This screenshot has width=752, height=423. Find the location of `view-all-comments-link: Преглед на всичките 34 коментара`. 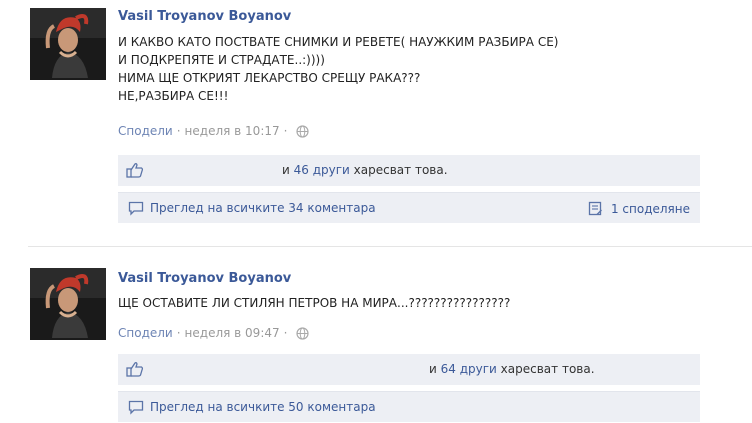

view-all-comments-link: Преглед на всичките 34 коментара is located at coordinates (263, 208).